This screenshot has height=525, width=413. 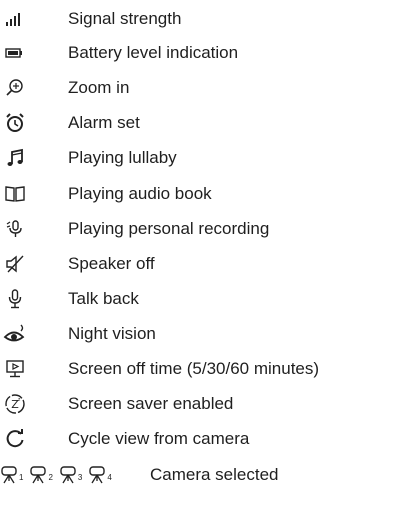 I want to click on legend-row-screen-saver: Z z Screen saver enabled, so click(x=206, y=404).